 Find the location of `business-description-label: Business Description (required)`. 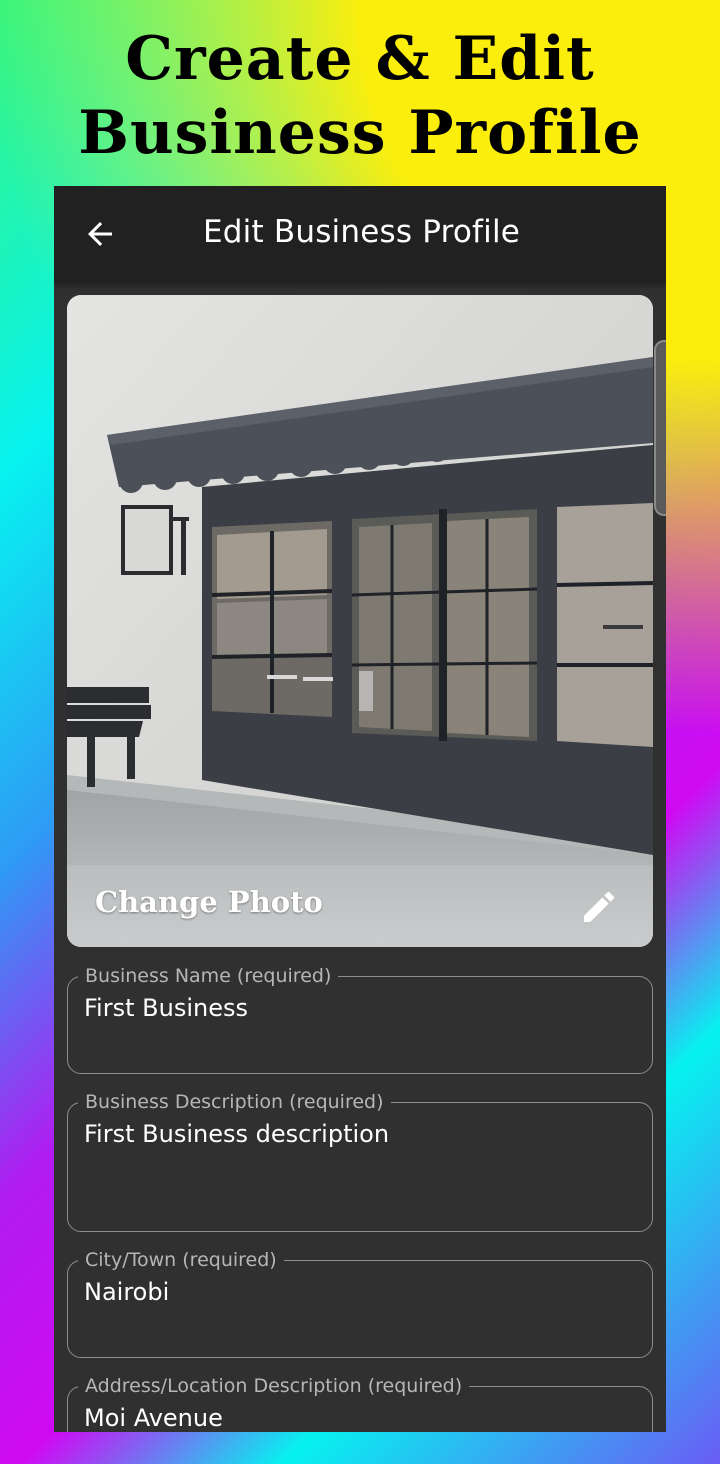

business-description-label: Business Description (required) is located at coordinates (234, 1102).